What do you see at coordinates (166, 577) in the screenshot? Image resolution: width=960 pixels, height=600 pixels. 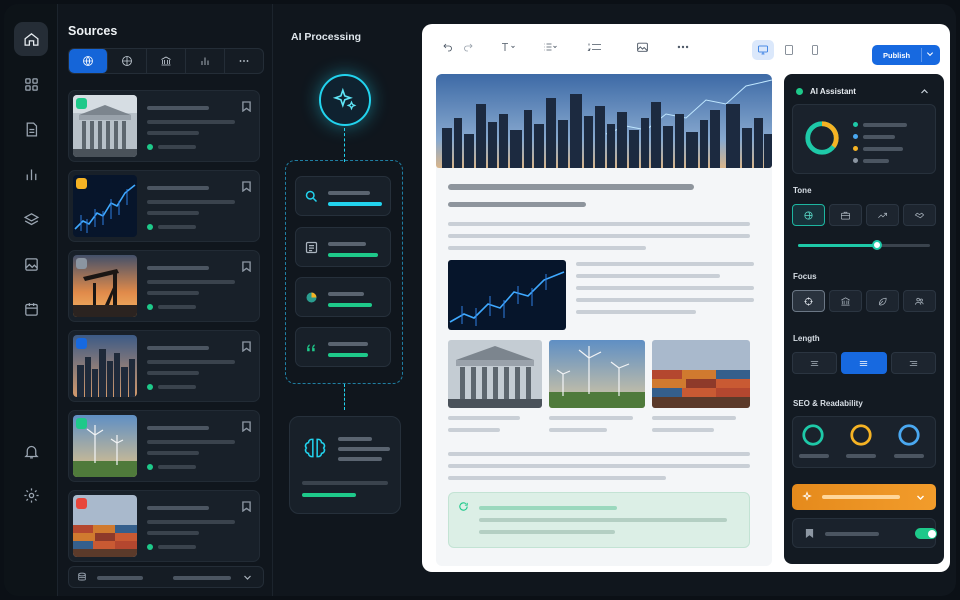 I see `sources-footer-select` at bounding box center [166, 577].